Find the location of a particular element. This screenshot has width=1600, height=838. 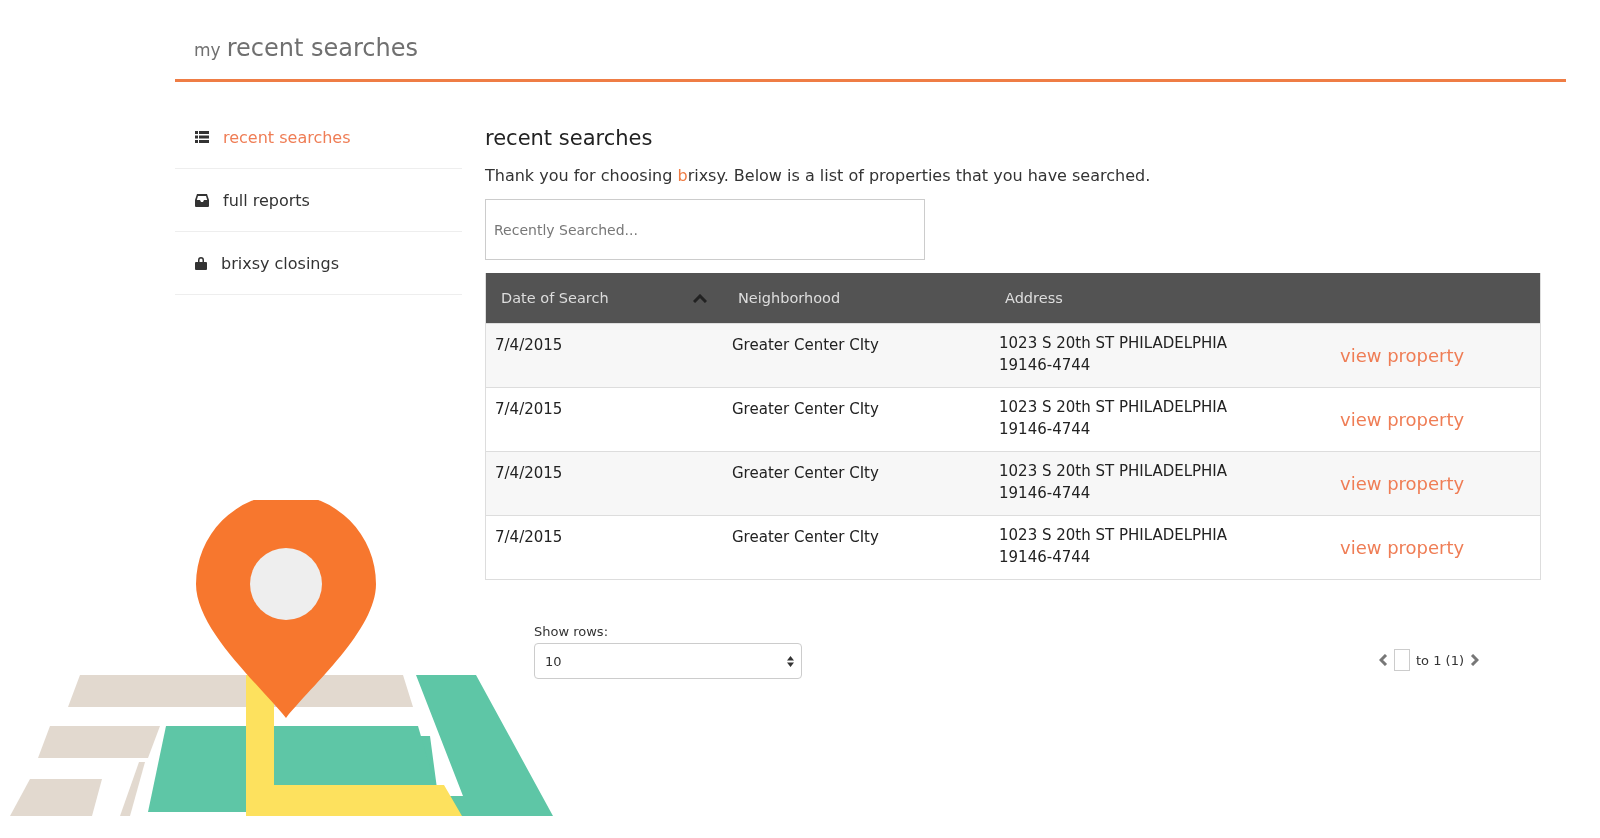

section-heading: recent searches is located at coordinates (569, 138).